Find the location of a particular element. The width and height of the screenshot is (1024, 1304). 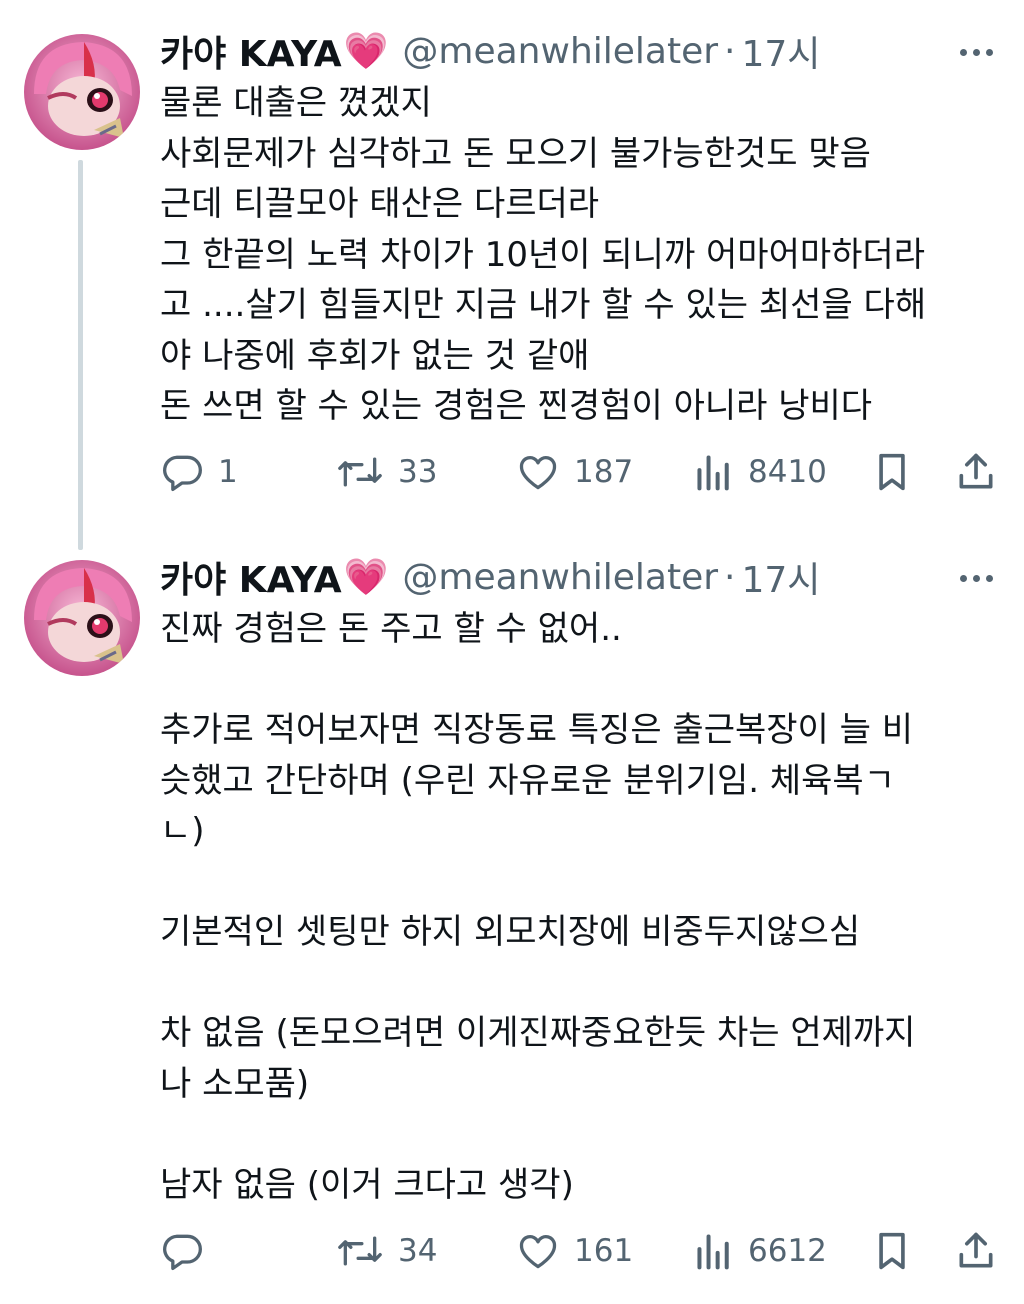

tweet-actions: 34 161 6612 is located at coordinates (580, 1251).